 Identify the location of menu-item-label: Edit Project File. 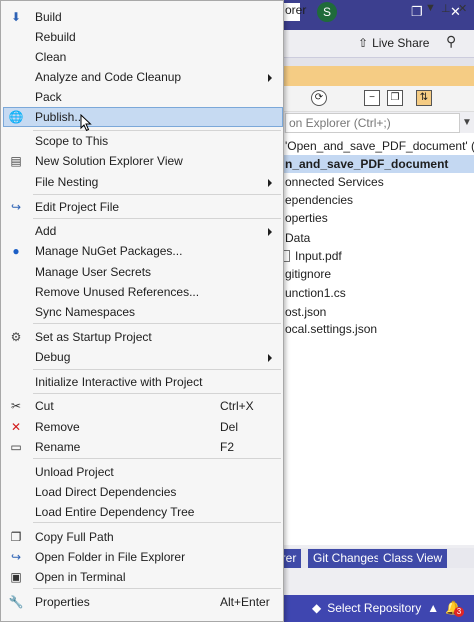
(77, 207).